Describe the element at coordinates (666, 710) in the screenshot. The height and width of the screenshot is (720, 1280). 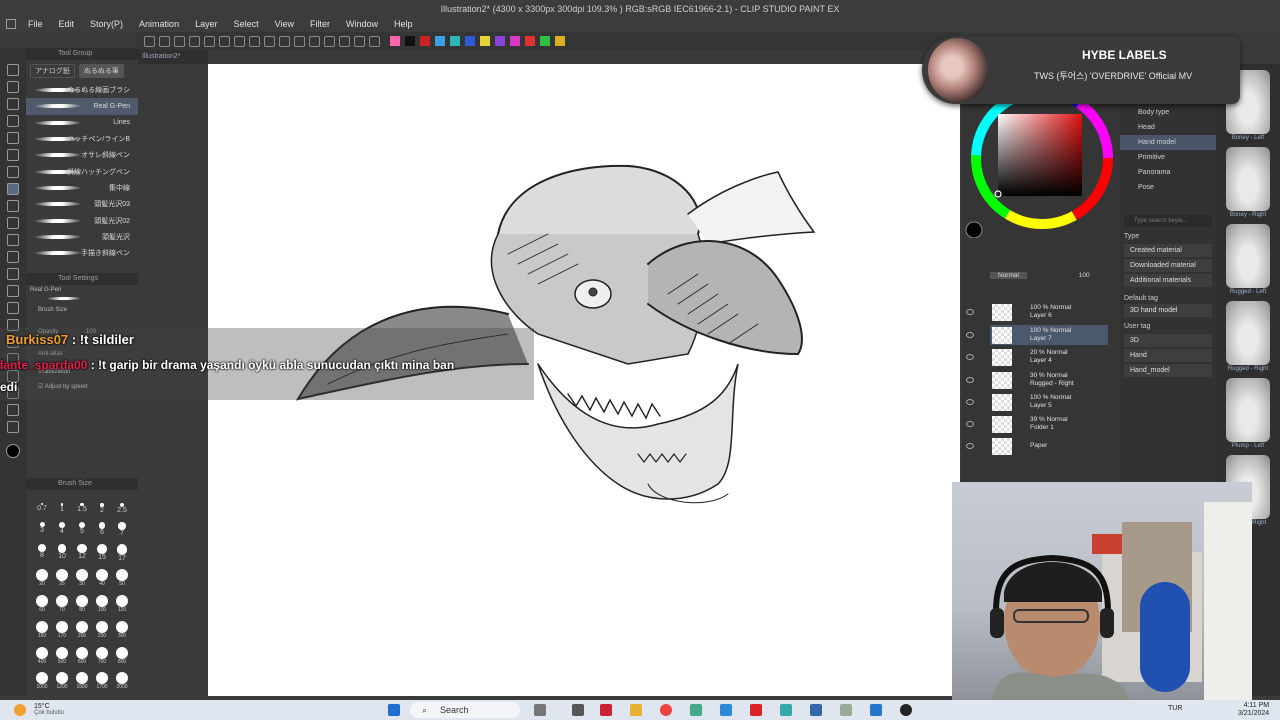
I see `chrome-icon` at that location.